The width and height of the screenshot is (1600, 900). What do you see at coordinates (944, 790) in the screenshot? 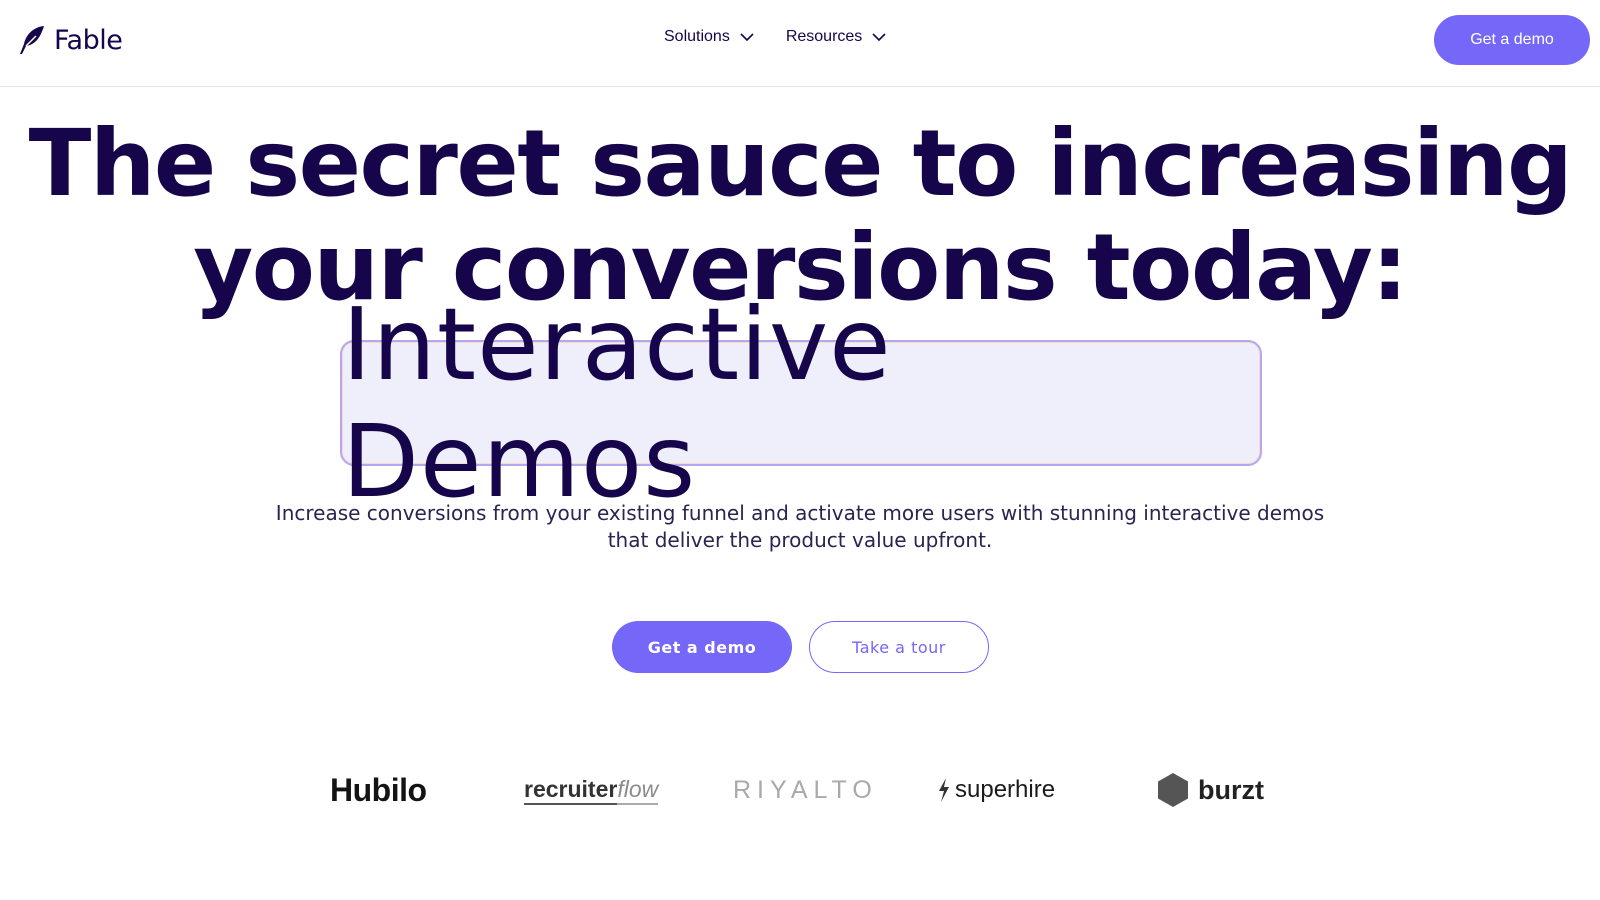
I see `lightning-icon` at bounding box center [944, 790].